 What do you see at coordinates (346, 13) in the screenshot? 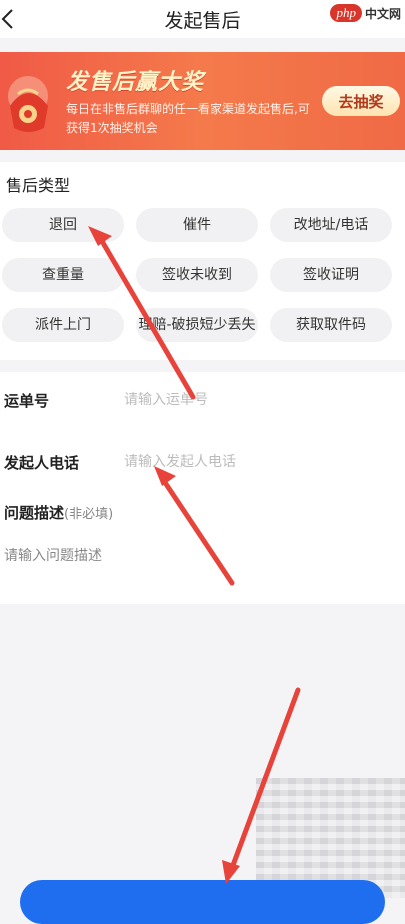
I see `watermark-badge: php` at bounding box center [346, 13].